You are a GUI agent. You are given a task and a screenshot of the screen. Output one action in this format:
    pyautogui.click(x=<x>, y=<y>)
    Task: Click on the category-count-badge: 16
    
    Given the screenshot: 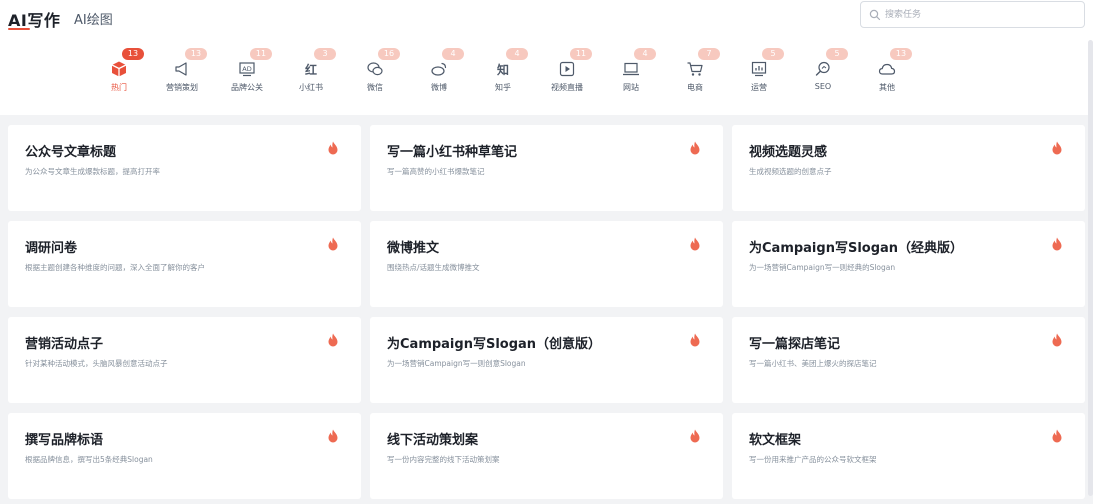 What is the action you would take?
    pyautogui.click(x=389, y=54)
    